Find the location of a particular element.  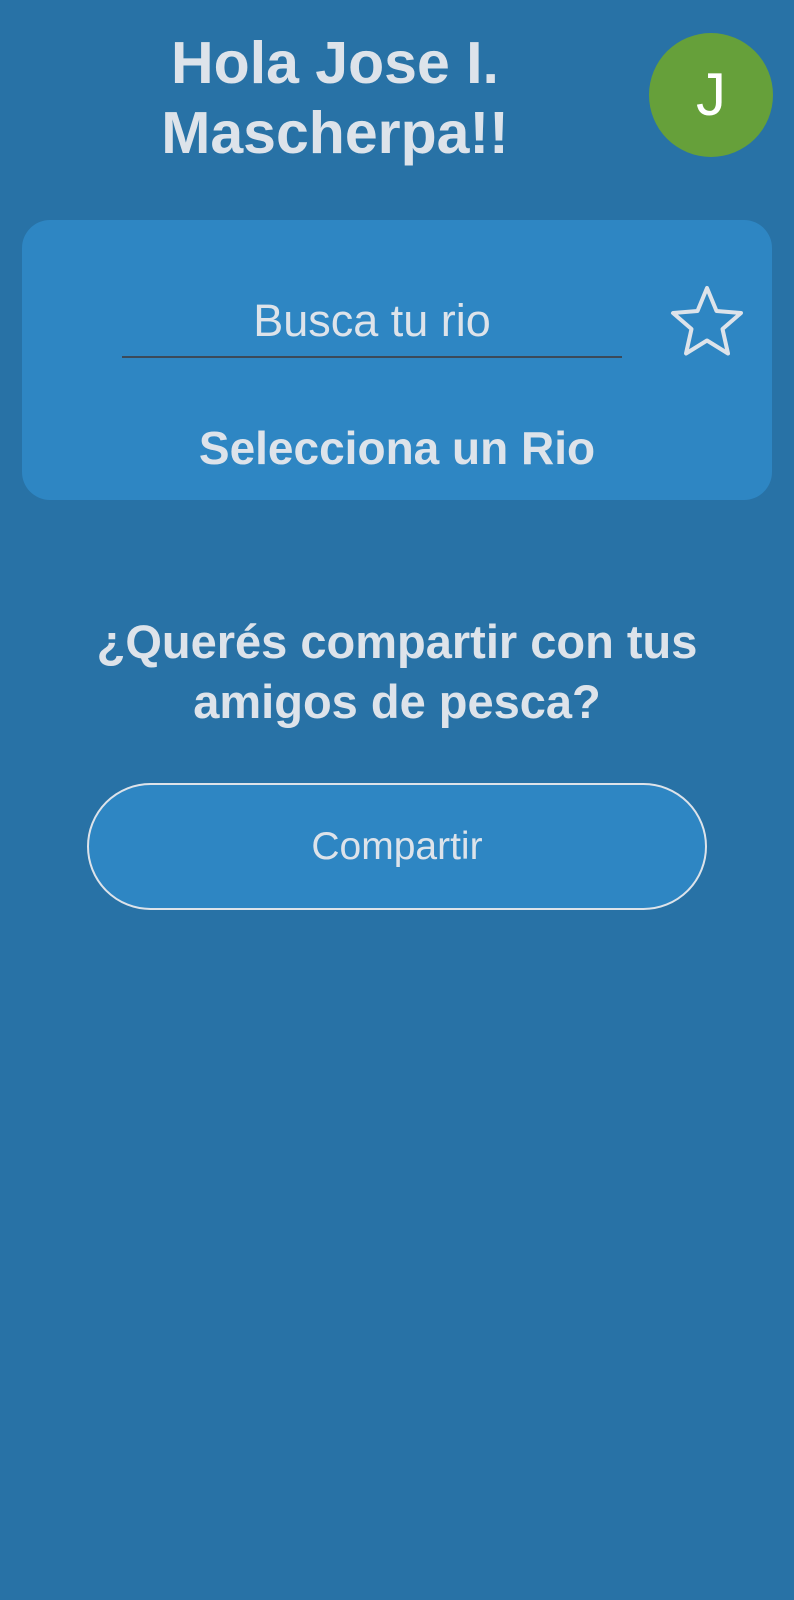

share-button: Compartir is located at coordinates (397, 846).